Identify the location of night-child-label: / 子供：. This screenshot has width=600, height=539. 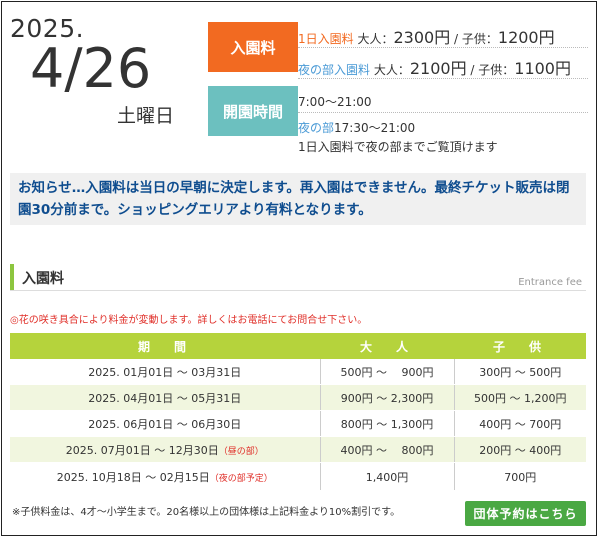
(490, 70).